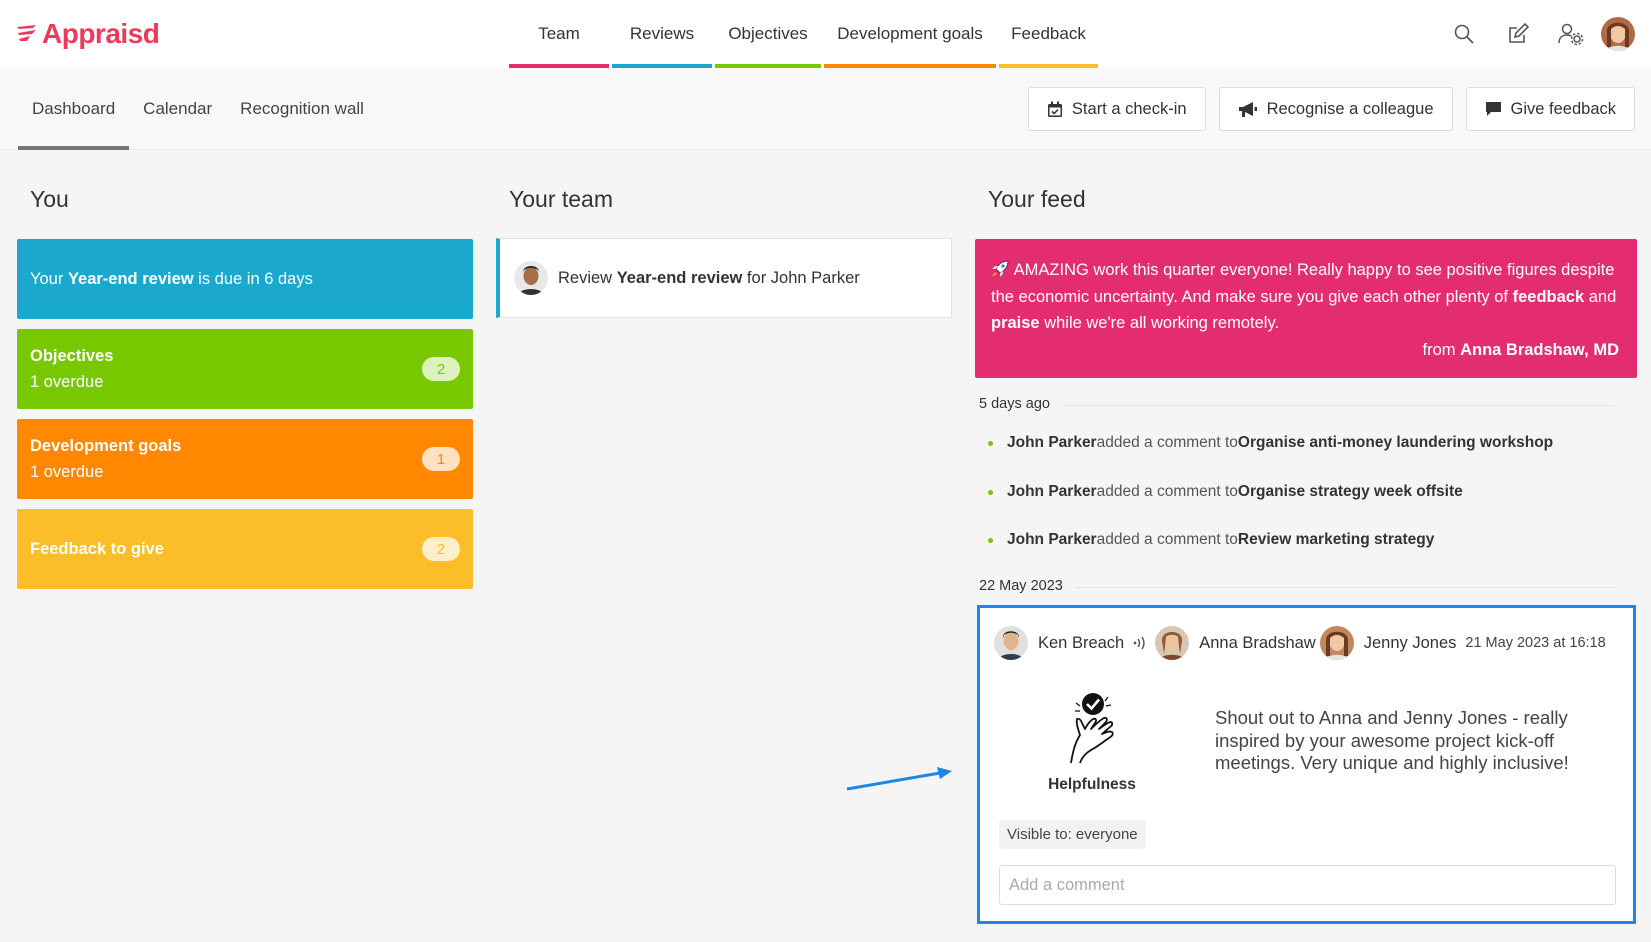 This screenshot has height=942, width=1651. I want to click on feed-date-label-2: 22 May 2023, so click(1021, 586).